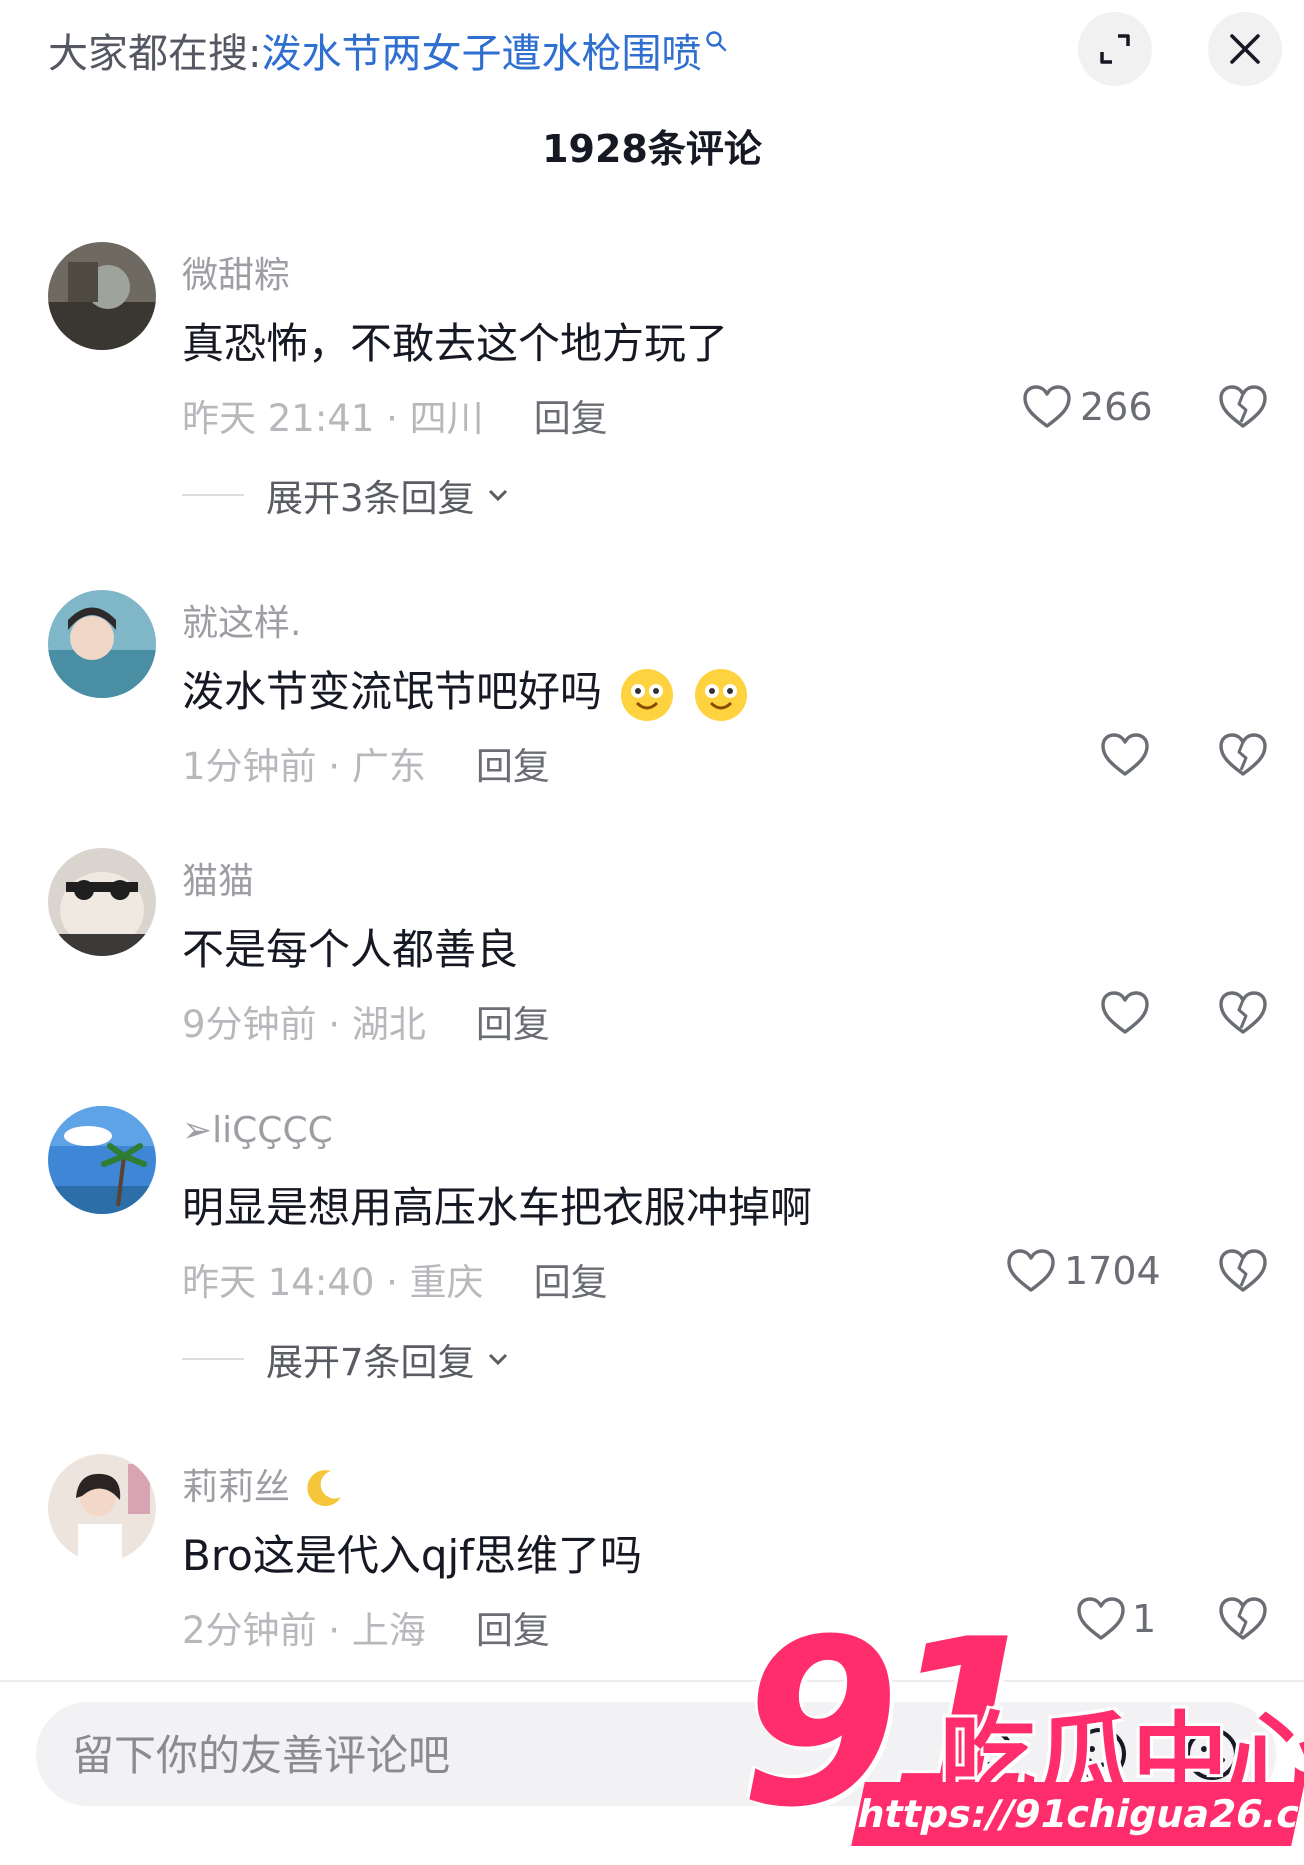  Describe the element at coordinates (304, 1630) in the screenshot. I see `comment-time-location: 2分钟前 · 上海` at that location.